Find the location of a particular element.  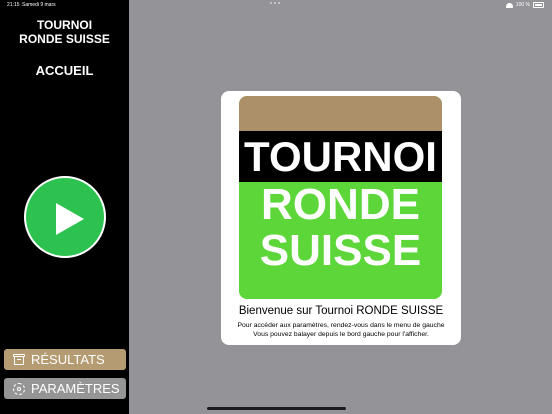

logo-word-suisse: SUISSE is located at coordinates (340, 250).